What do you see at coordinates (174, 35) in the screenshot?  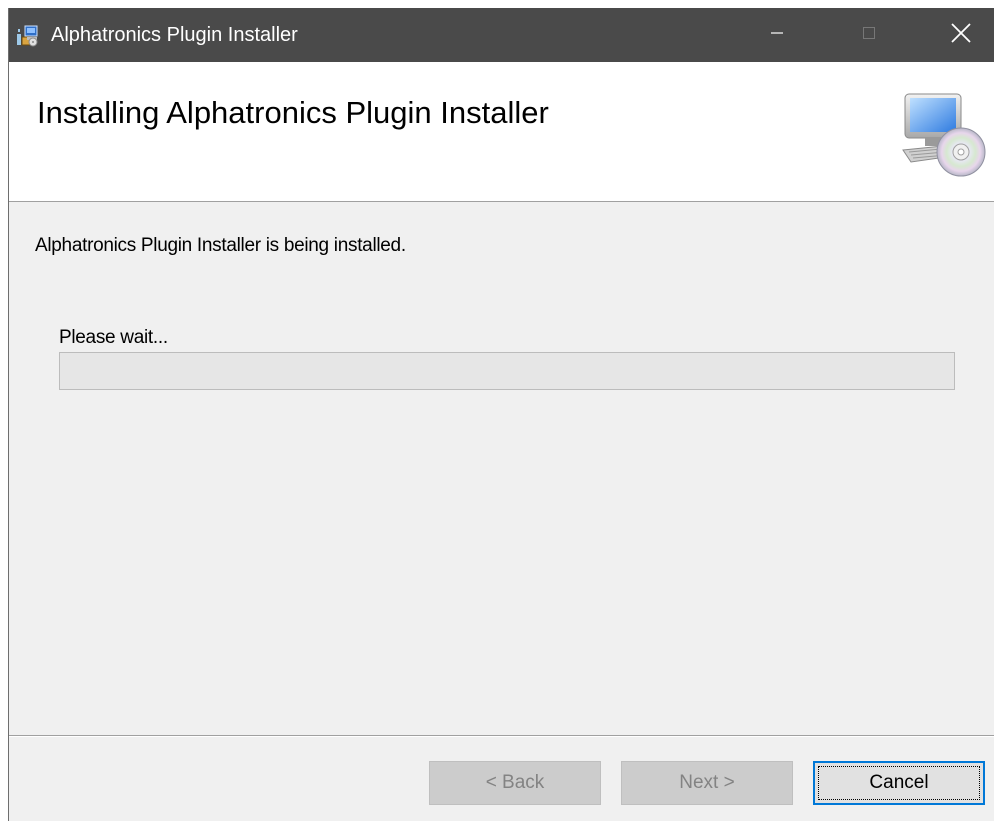 I see `window-title: Alphatronics Plugin Installer` at bounding box center [174, 35].